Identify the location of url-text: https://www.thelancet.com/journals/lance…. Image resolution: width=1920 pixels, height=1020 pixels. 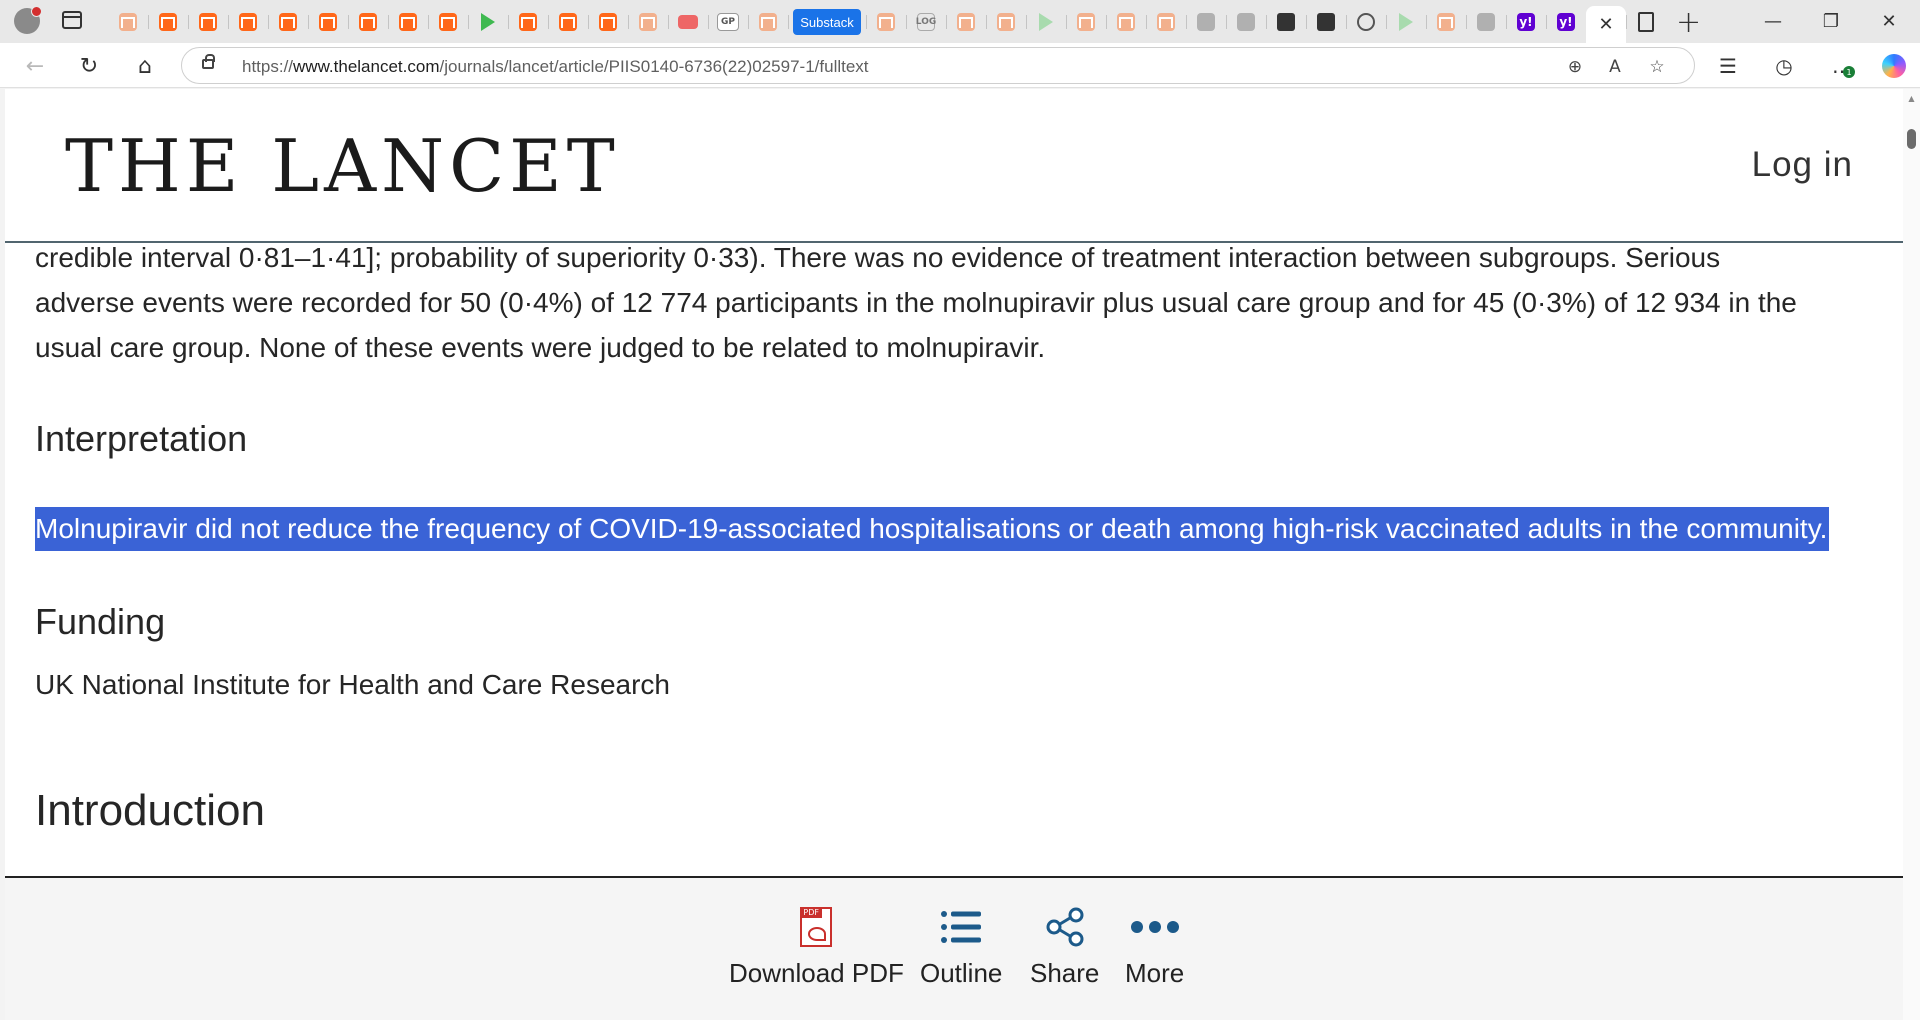
(555, 67).